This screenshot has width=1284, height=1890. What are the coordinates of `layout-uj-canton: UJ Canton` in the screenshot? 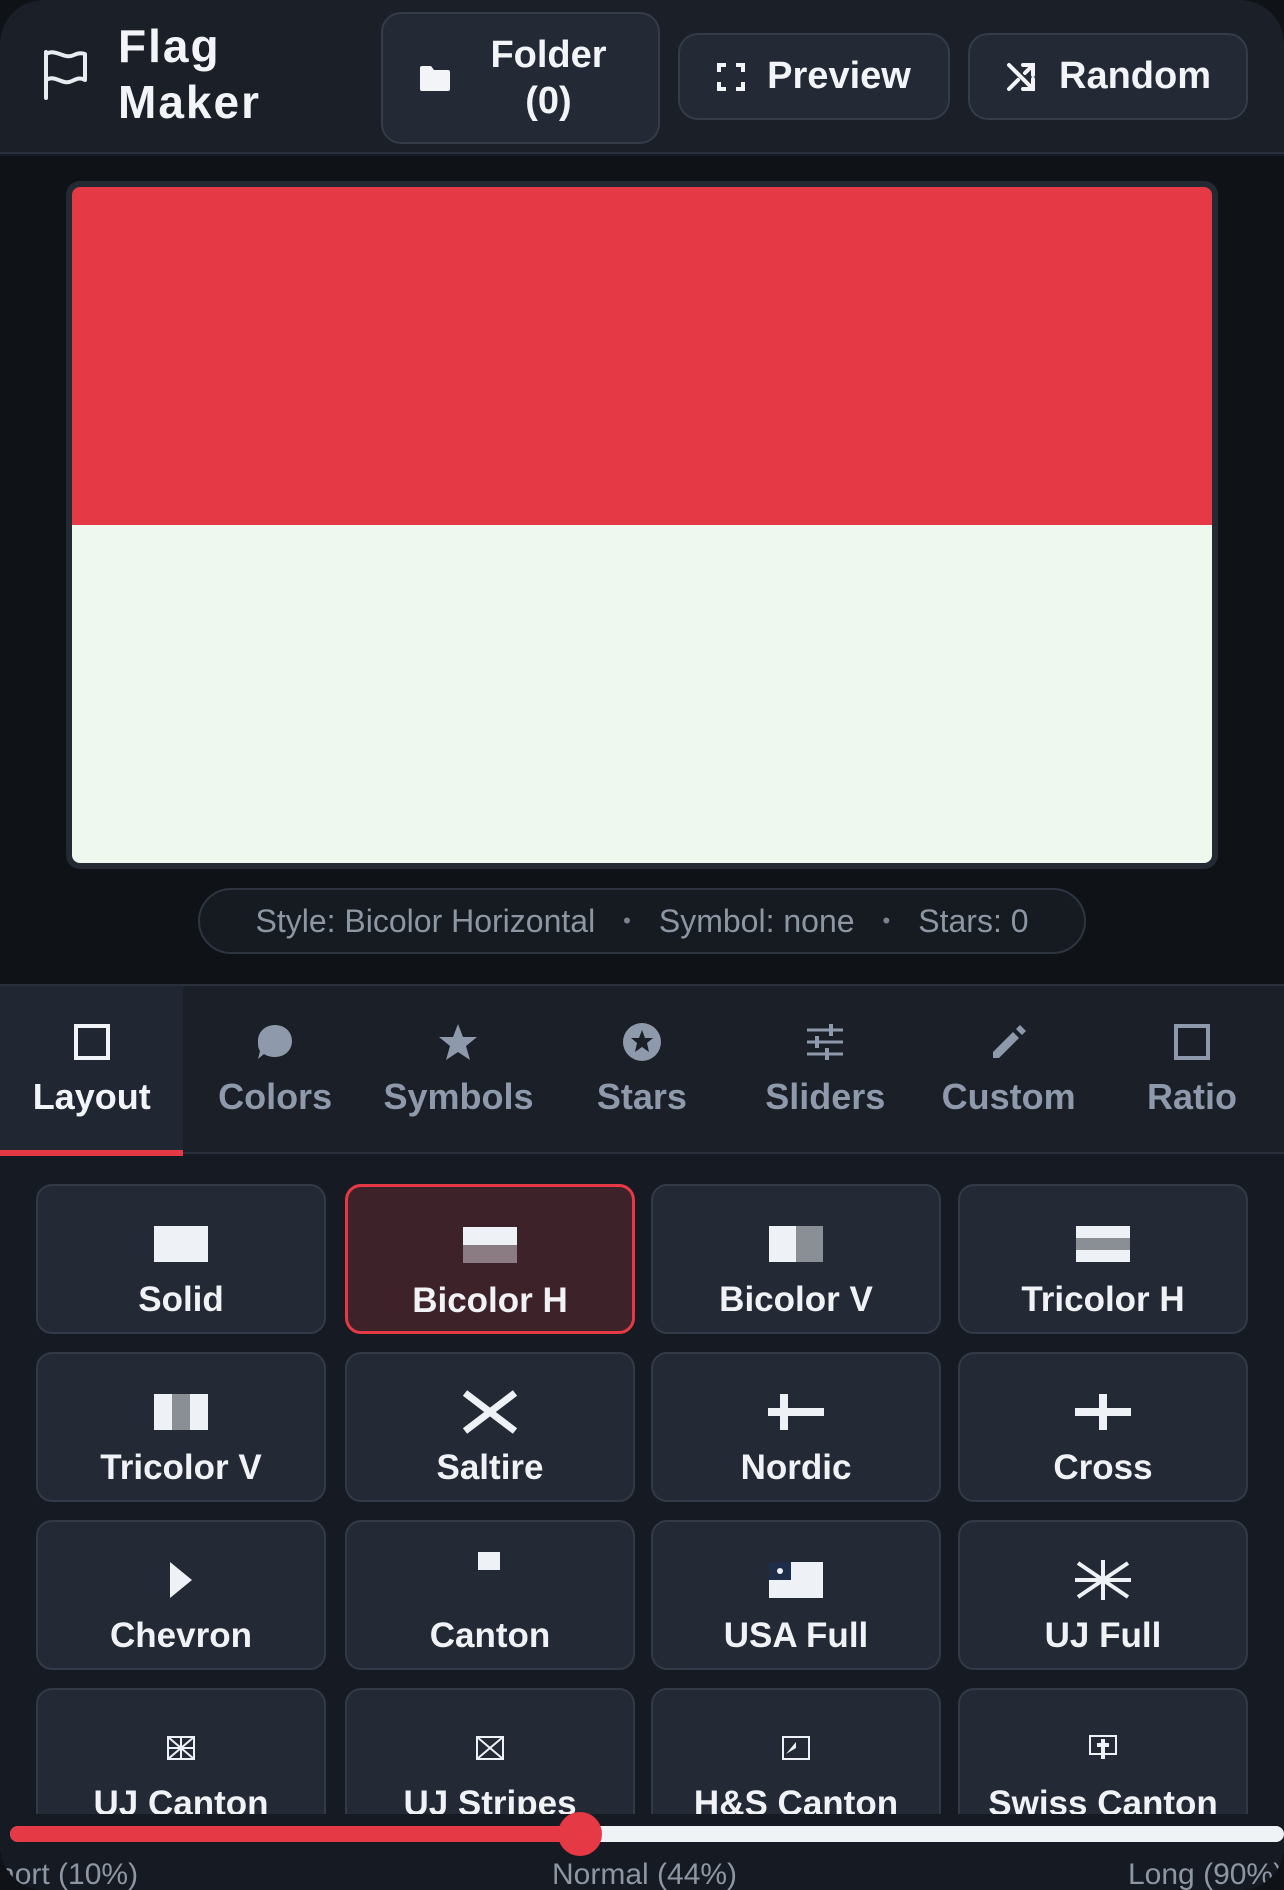 It's located at (181, 1751).